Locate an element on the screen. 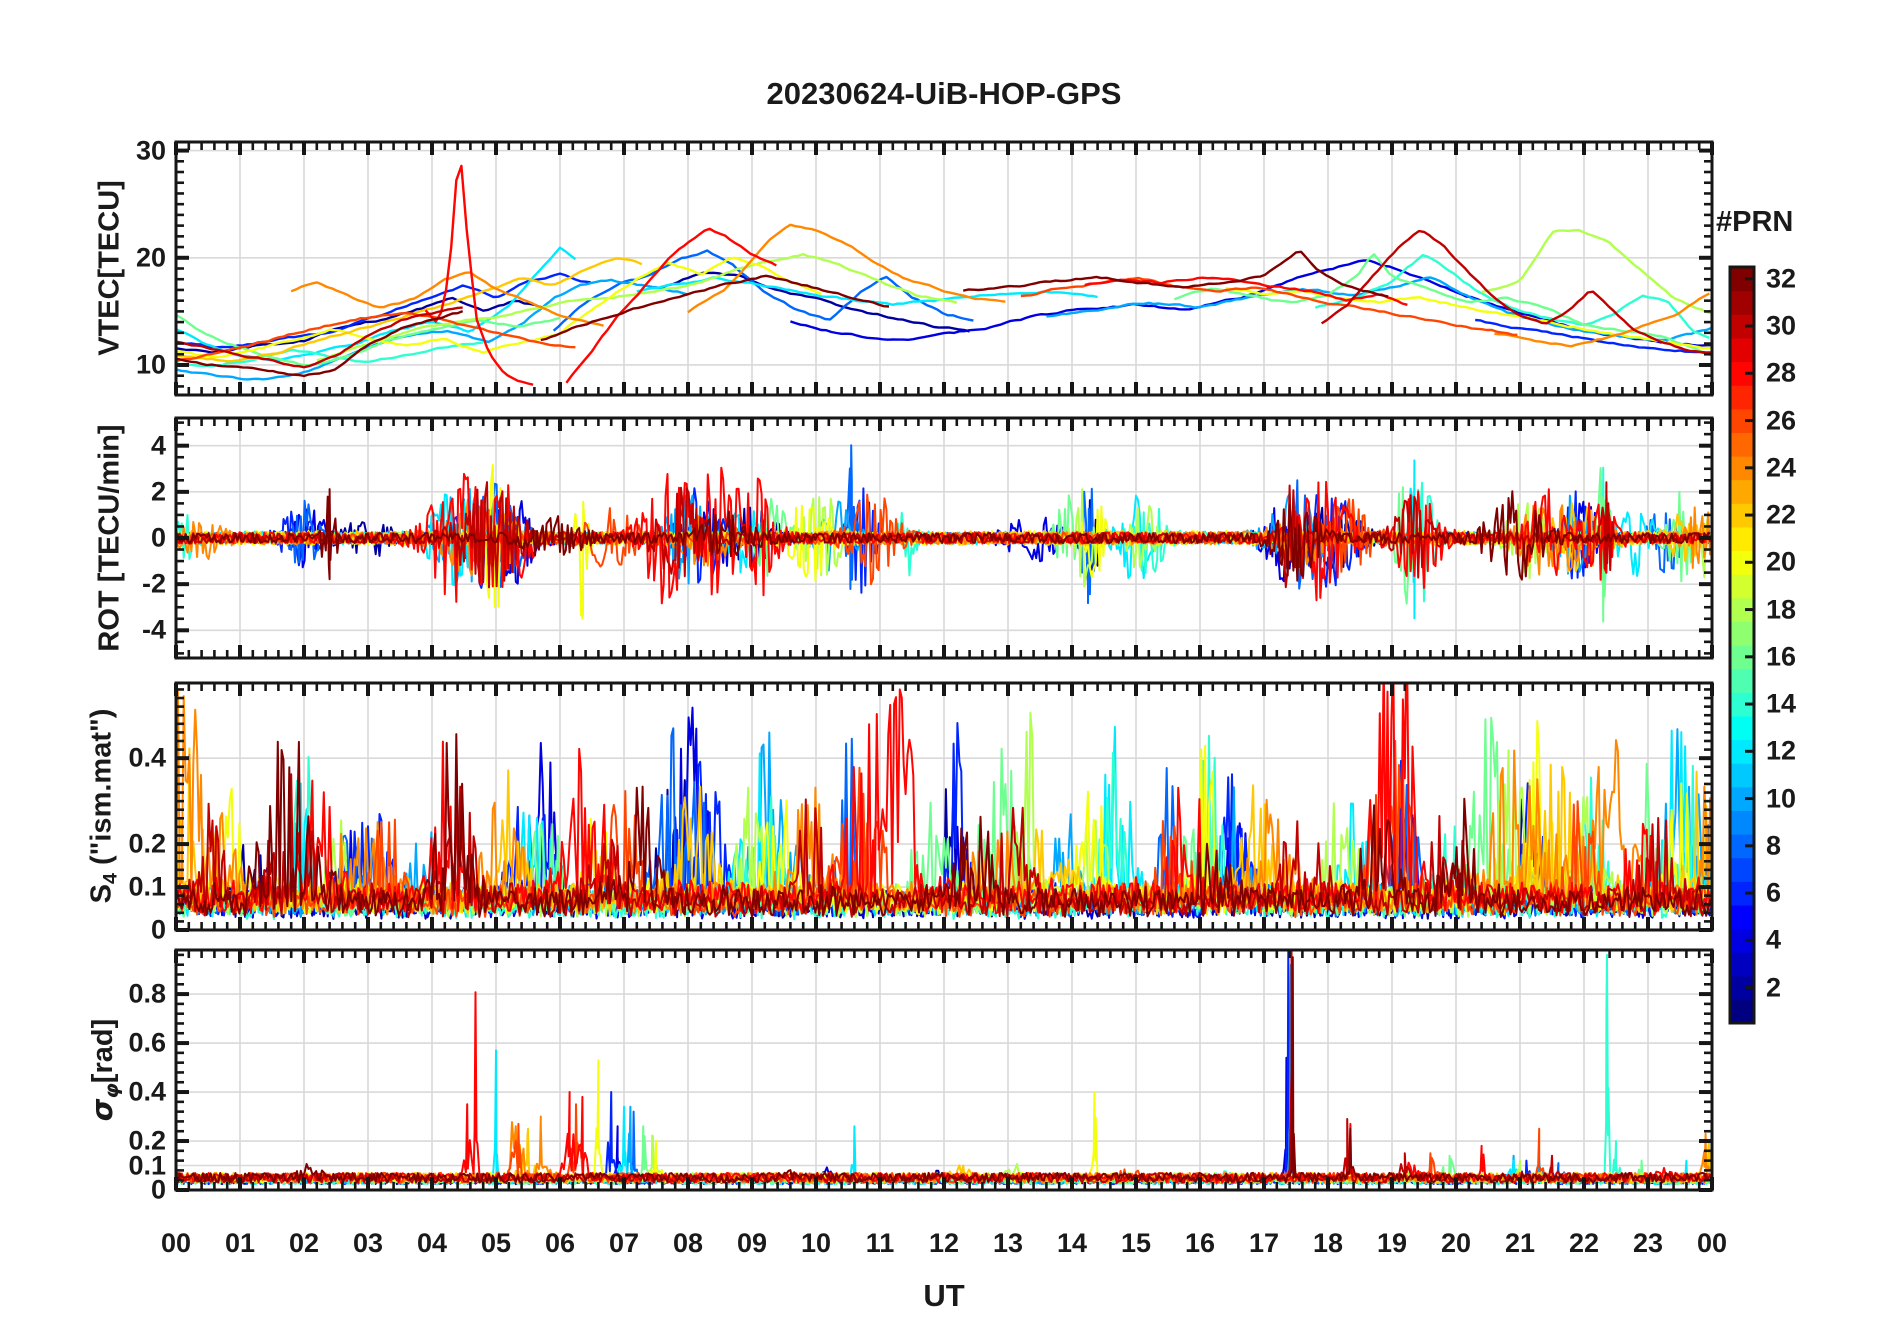 Image resolution: width=1902 pixels, height=1330 pixels. y-tick-label-rot: 2 is located at coordinates (158, 491).